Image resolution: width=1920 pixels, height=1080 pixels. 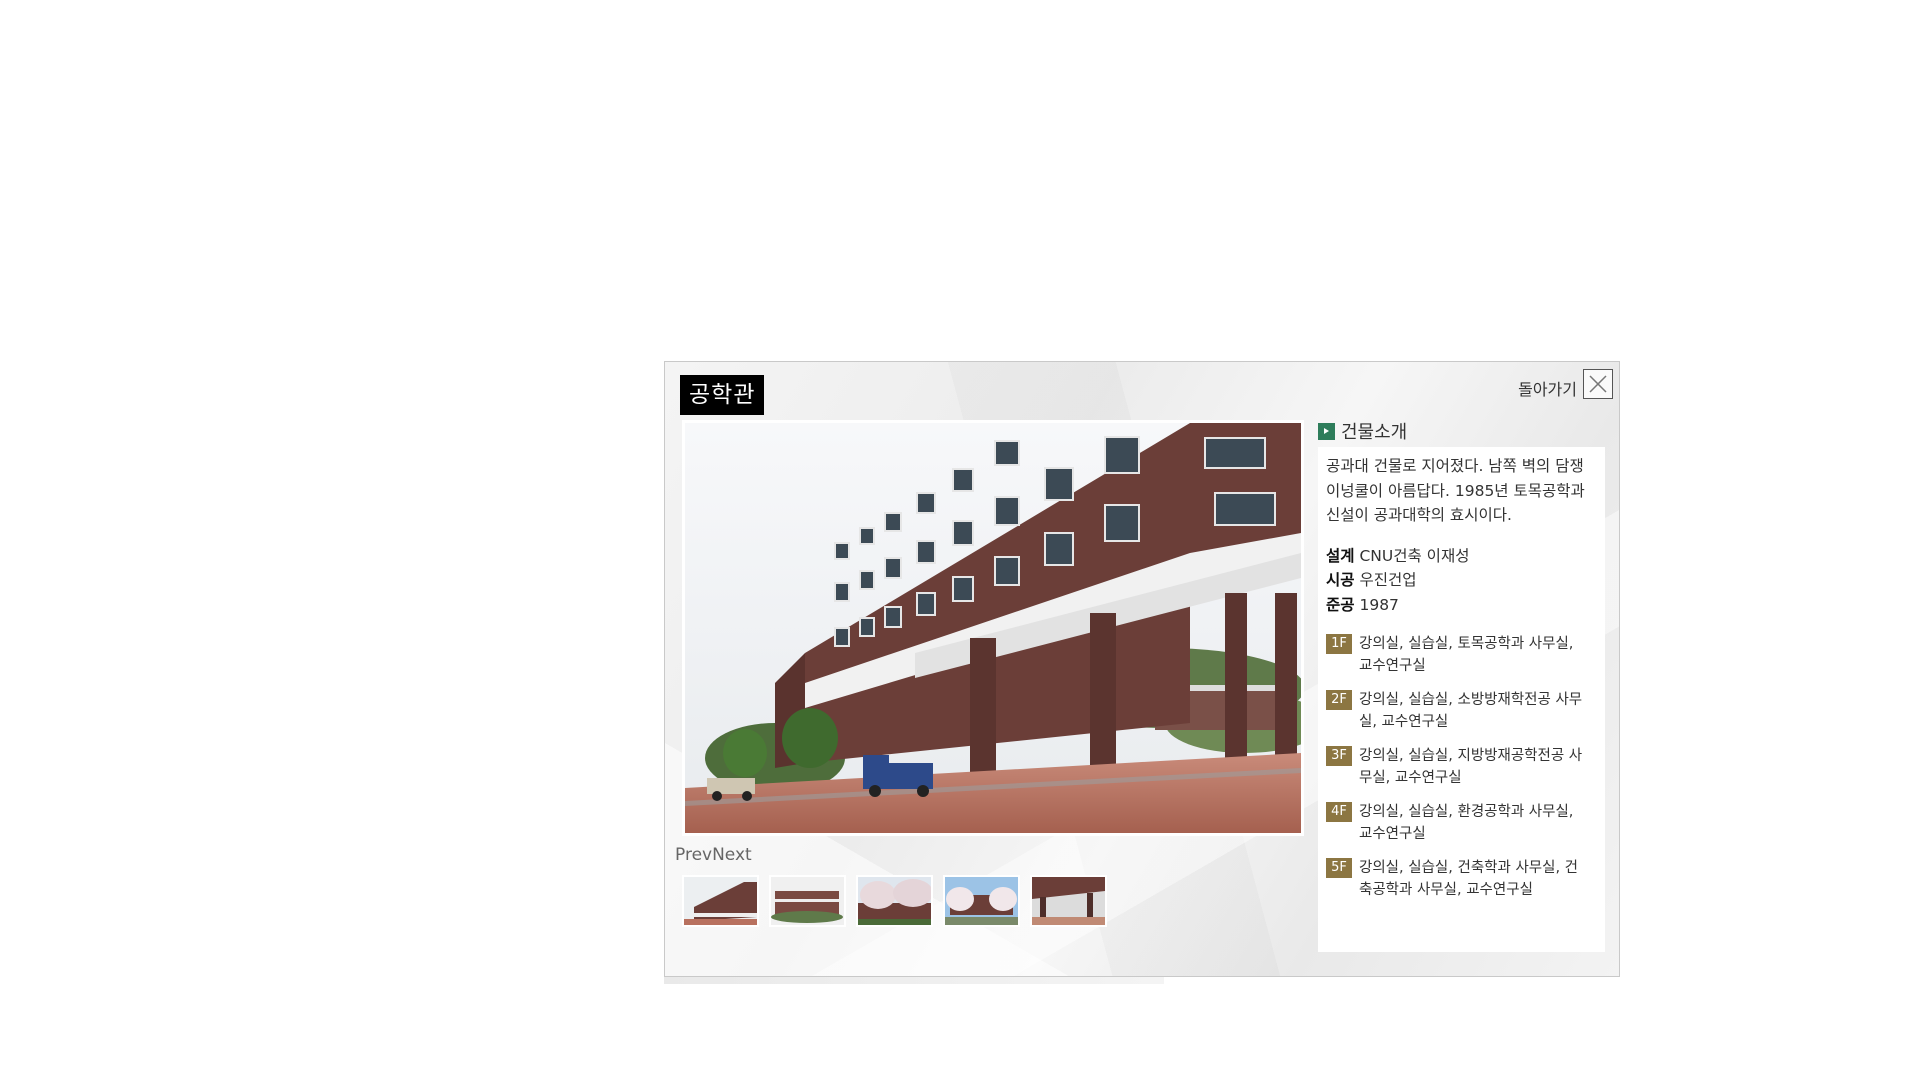 I want to click on meta-design: 설계 CNU건축 이재성, so click(x=1461, y=556).